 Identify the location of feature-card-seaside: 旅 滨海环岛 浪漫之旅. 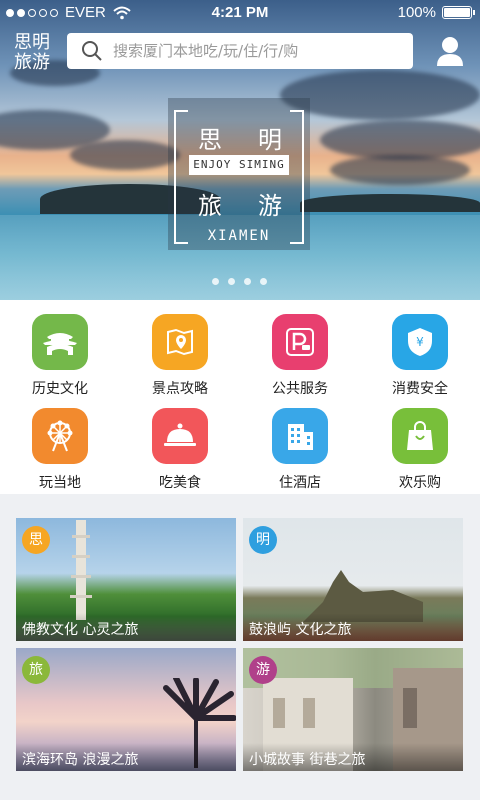
(126, 709).